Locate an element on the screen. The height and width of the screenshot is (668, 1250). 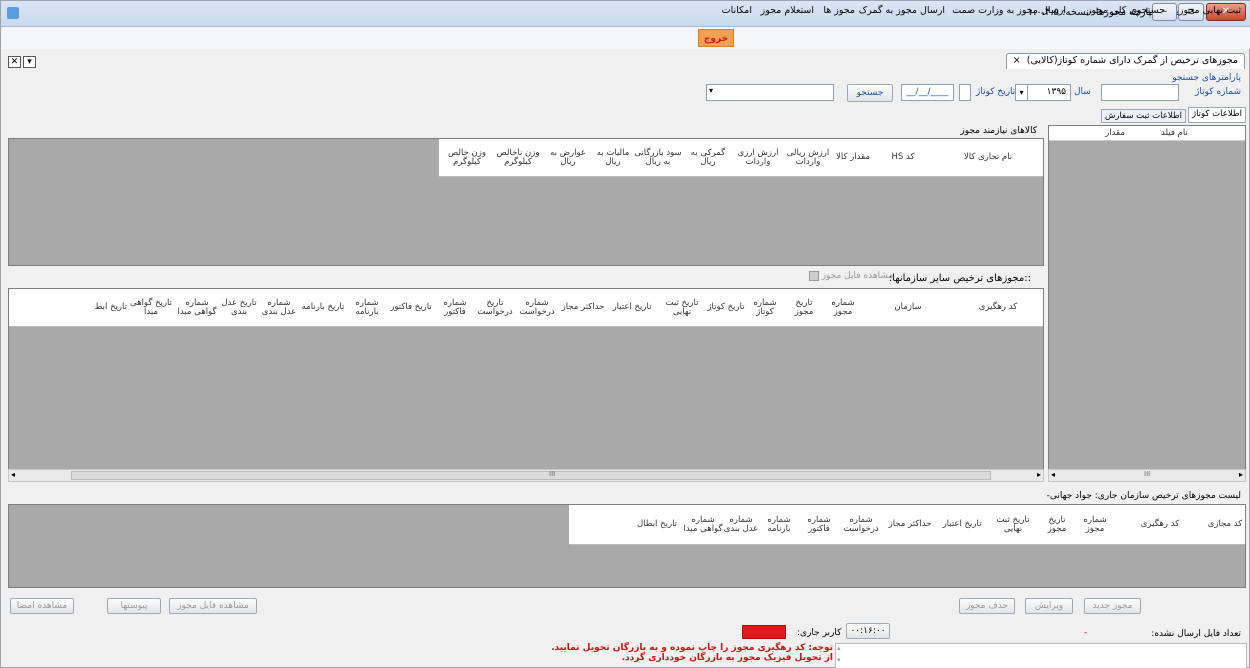
menu-bar is located at coordinates (625, 38).